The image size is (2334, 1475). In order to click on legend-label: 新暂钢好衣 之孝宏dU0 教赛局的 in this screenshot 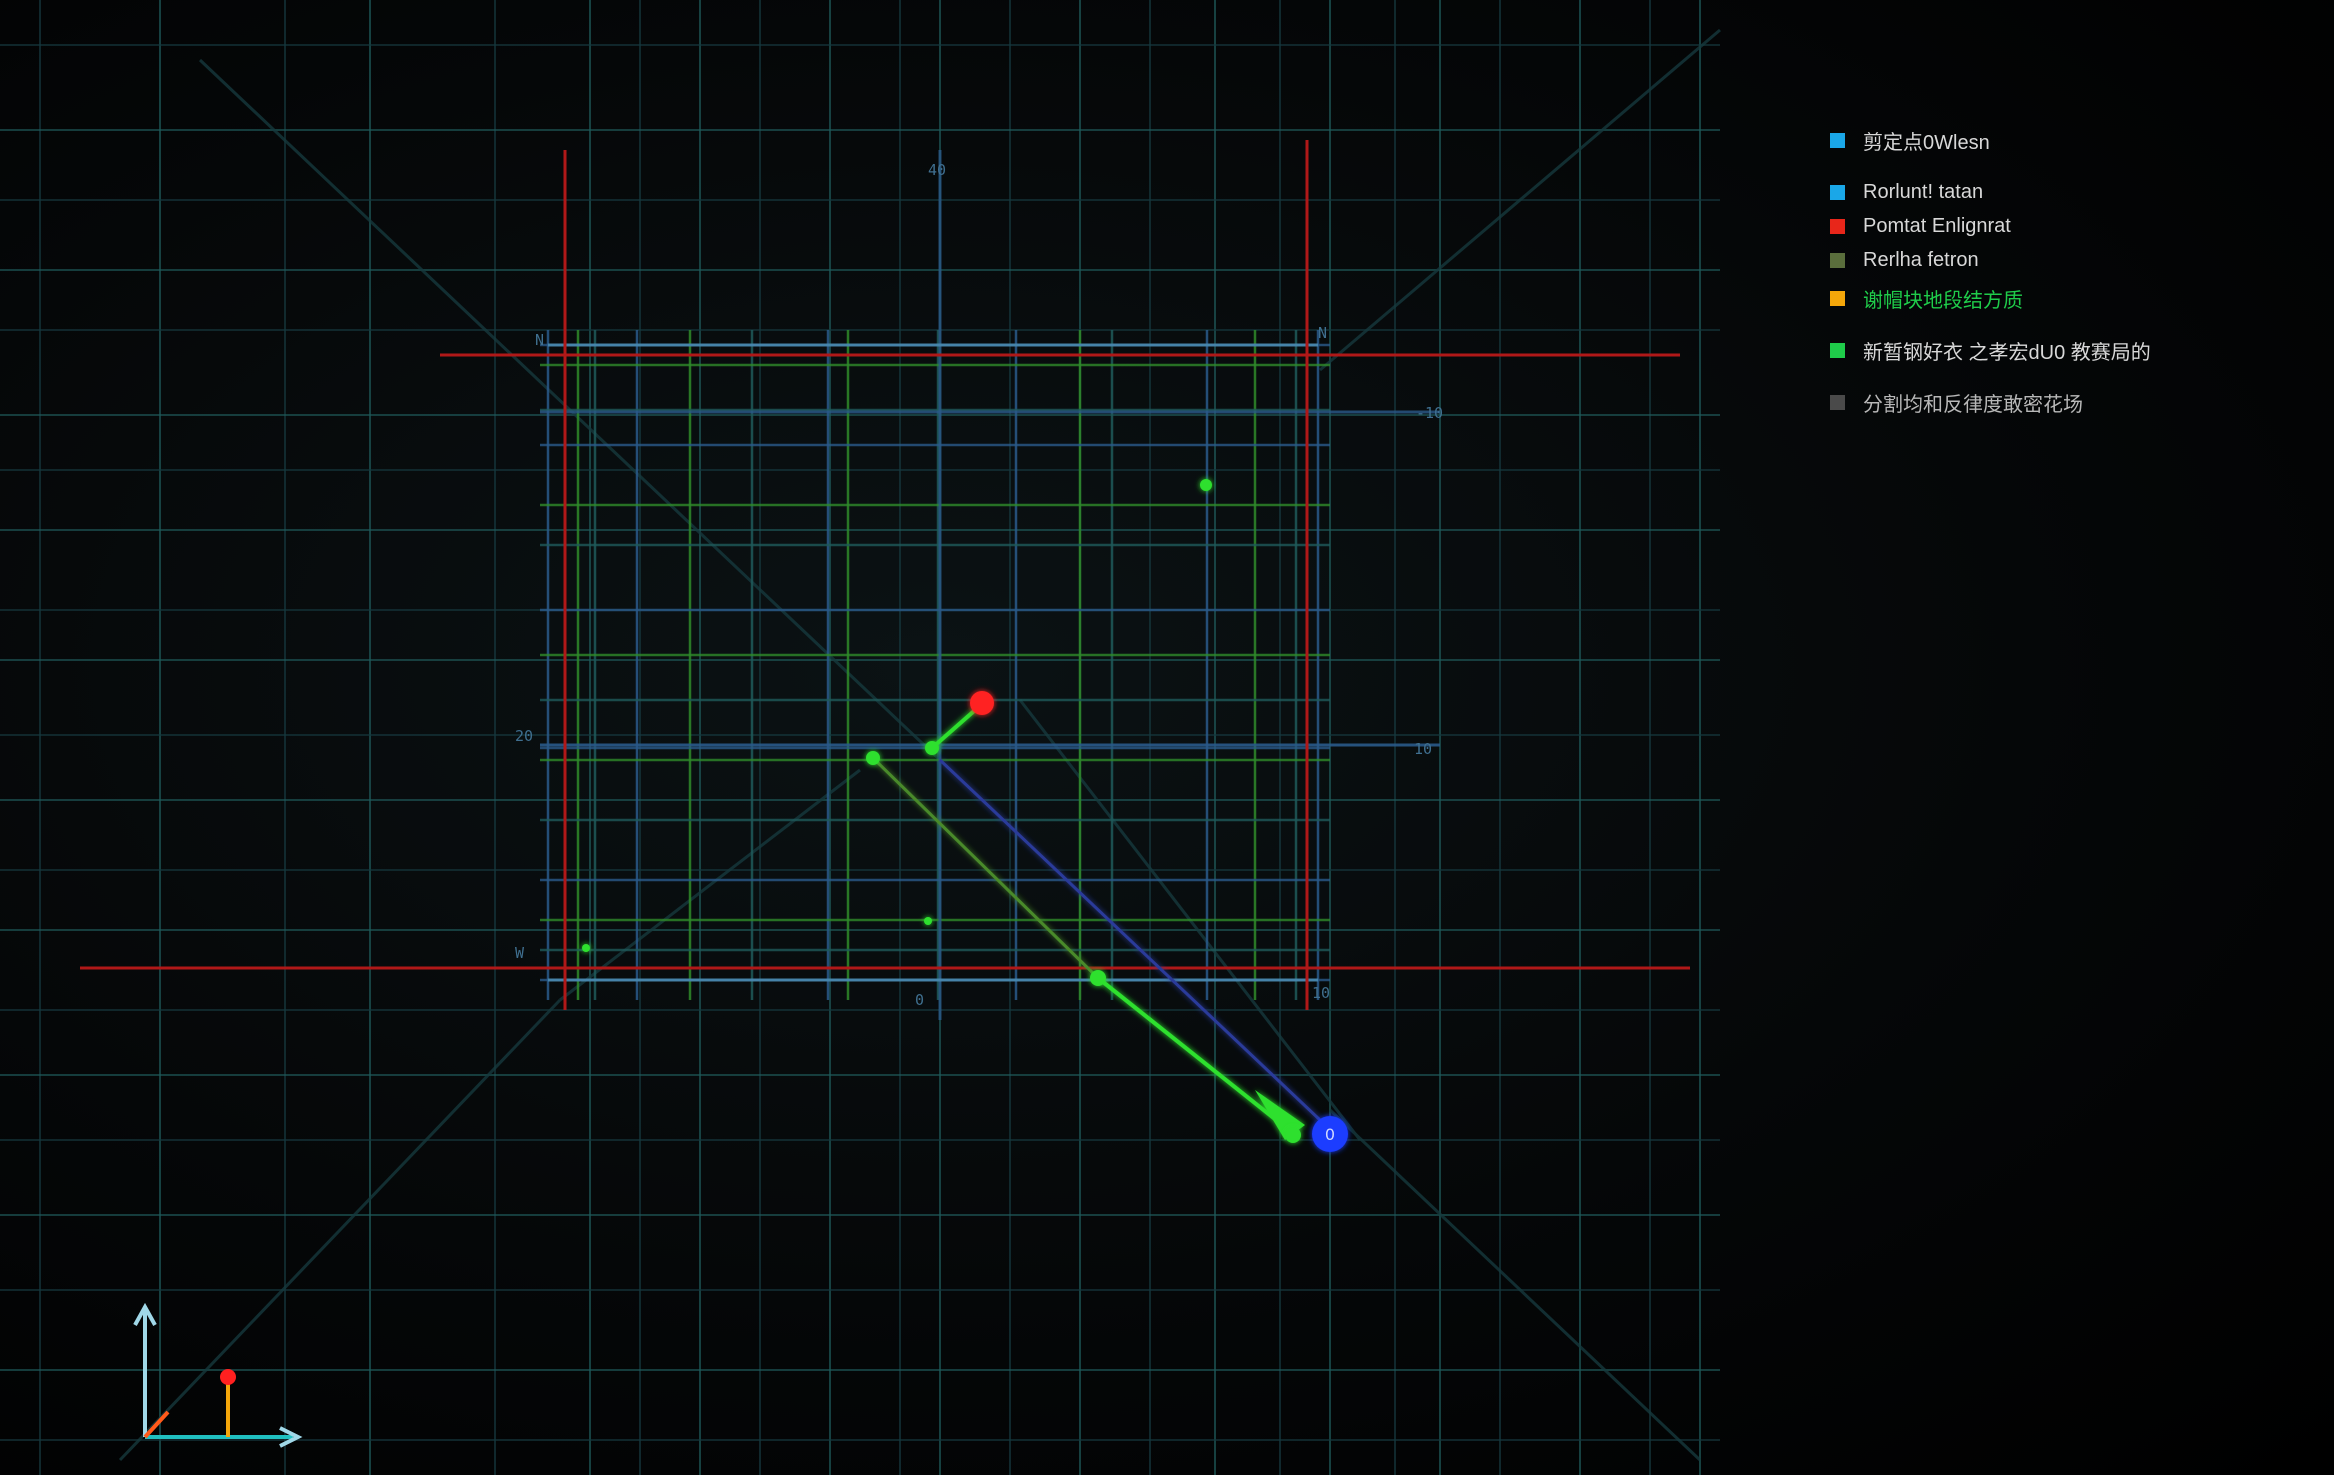, I will do `click(2007, 352)`.